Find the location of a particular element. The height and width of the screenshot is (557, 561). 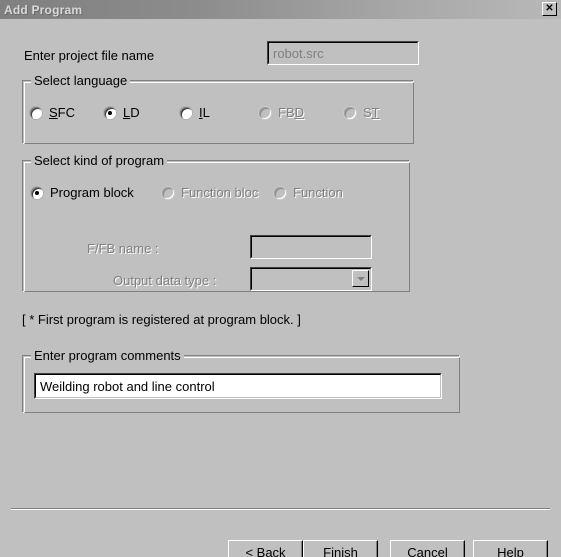

radio-kind-function-bloc: Function bloc is located at coordinates (210, 192).